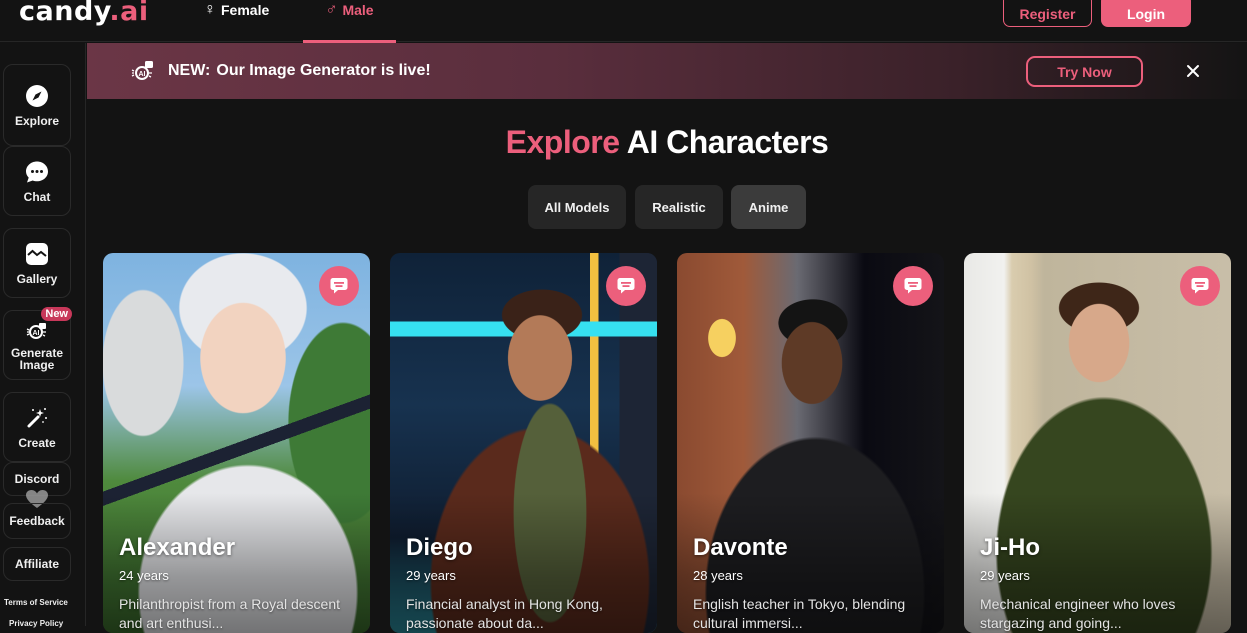  Describe the element at coordinates (1047, 13) in the screenshot. I see `register-button: Register` at that location.